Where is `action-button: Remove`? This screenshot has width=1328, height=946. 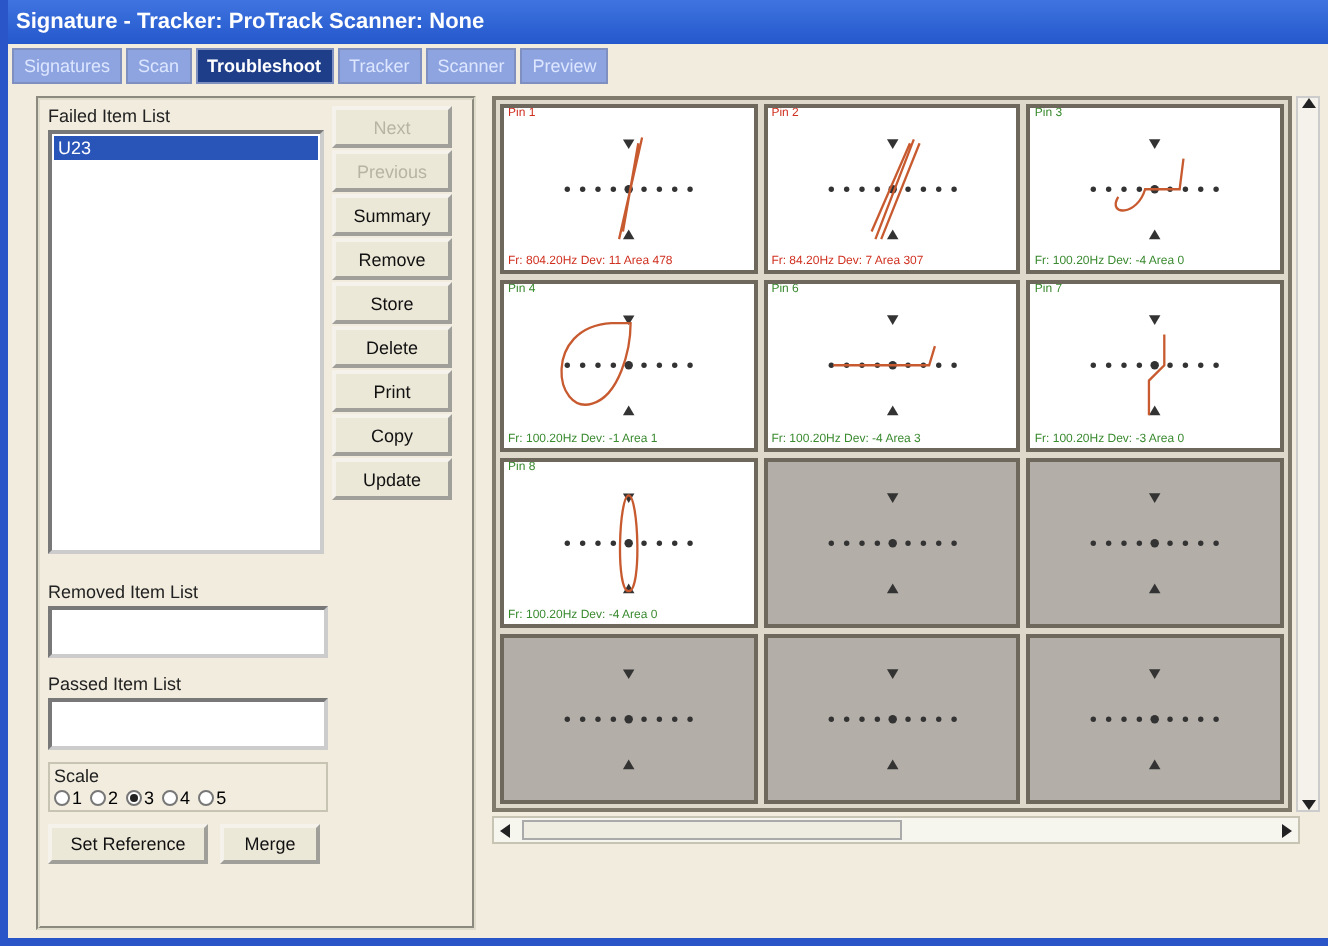 action-button: Remove is located at coordinates (392, 259).